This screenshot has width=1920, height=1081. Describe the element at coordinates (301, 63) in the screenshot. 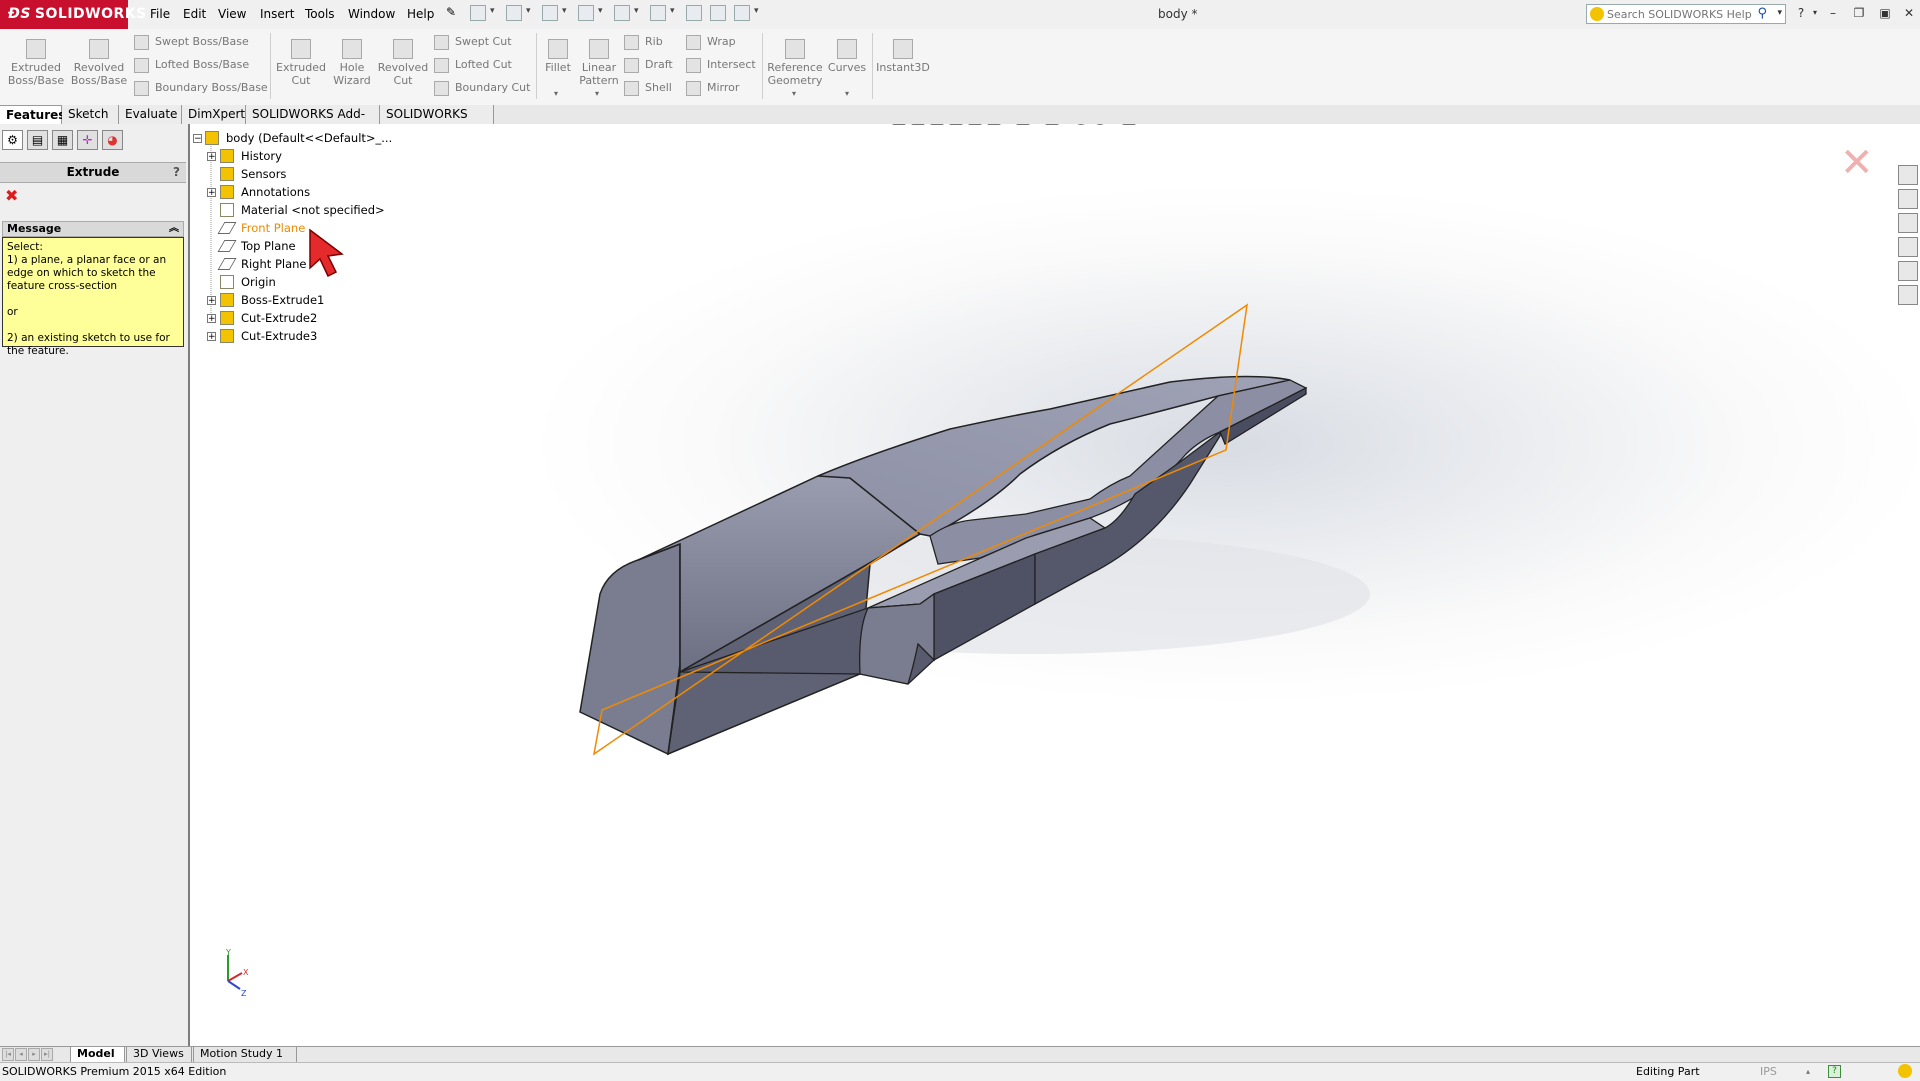

I see `extruded-cut-button: Extruded Cut` at that location.